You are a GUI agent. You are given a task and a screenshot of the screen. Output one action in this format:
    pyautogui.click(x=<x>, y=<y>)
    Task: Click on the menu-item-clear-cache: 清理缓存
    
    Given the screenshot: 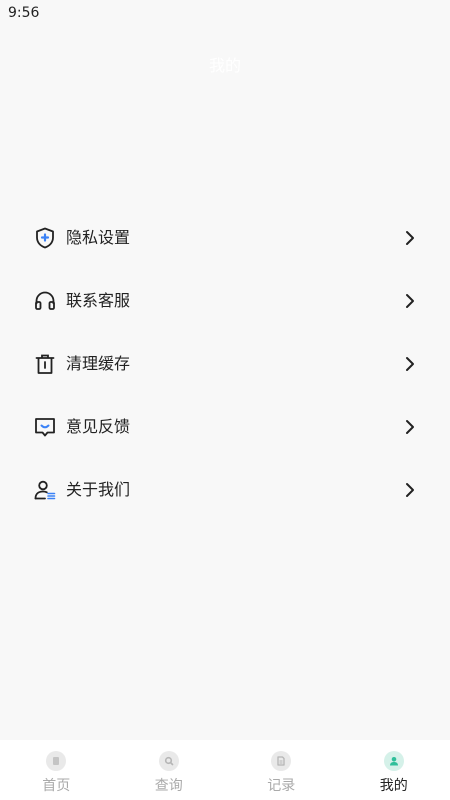 What is the action you would take?
    pyautogui.click(x=225, y=363)
    